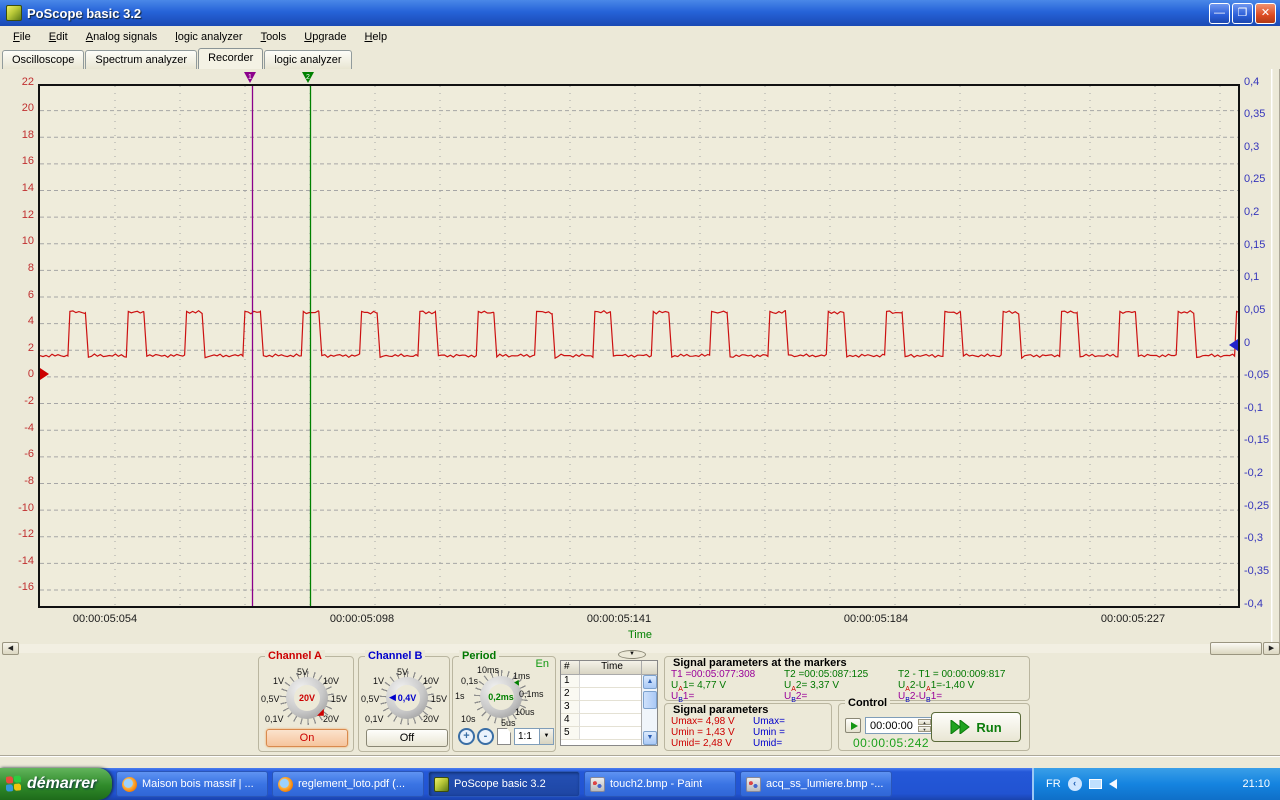 This screenshot has height=800, width=1280. I want to click on current-time: 00:00:05:242, so click(891, 743).